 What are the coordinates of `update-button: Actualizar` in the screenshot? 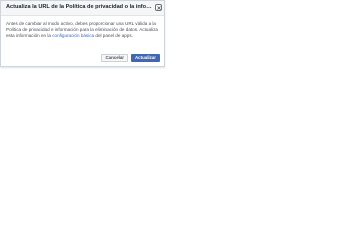 It's located at (145, 58).